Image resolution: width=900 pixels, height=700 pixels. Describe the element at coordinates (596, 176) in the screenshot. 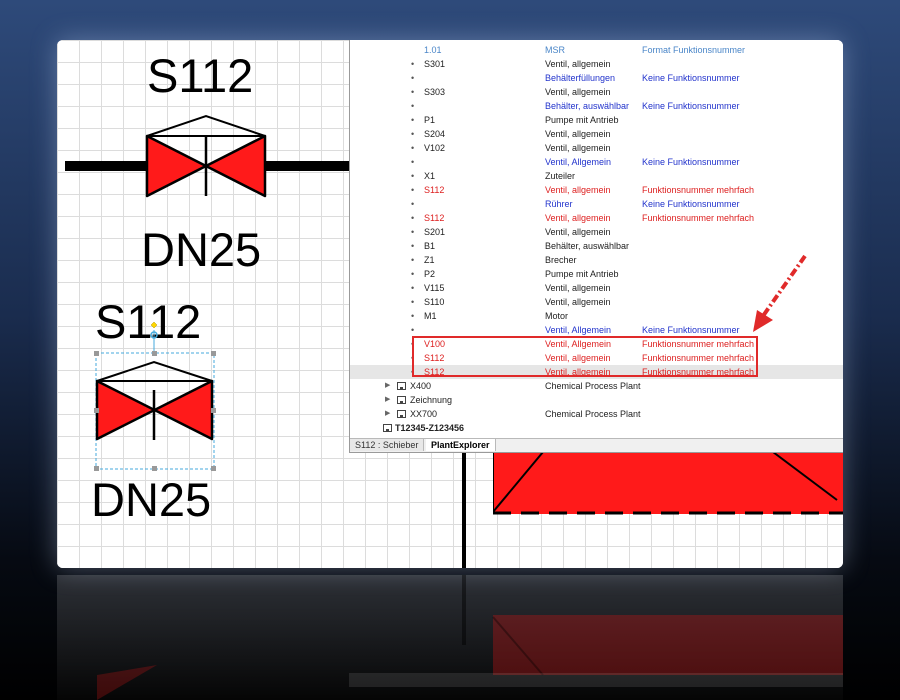

I see `list-item: • X1 Zuteiler` at that location.